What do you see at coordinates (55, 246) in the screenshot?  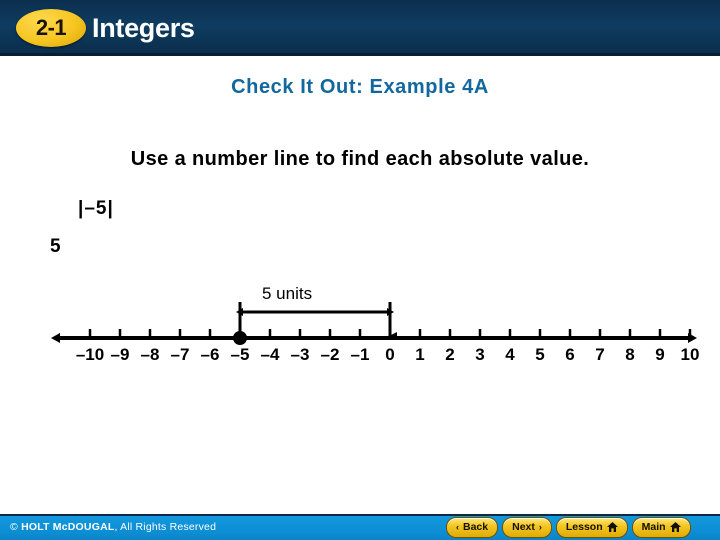 I see `answer-value: 5` at bounding box center [55, 246].